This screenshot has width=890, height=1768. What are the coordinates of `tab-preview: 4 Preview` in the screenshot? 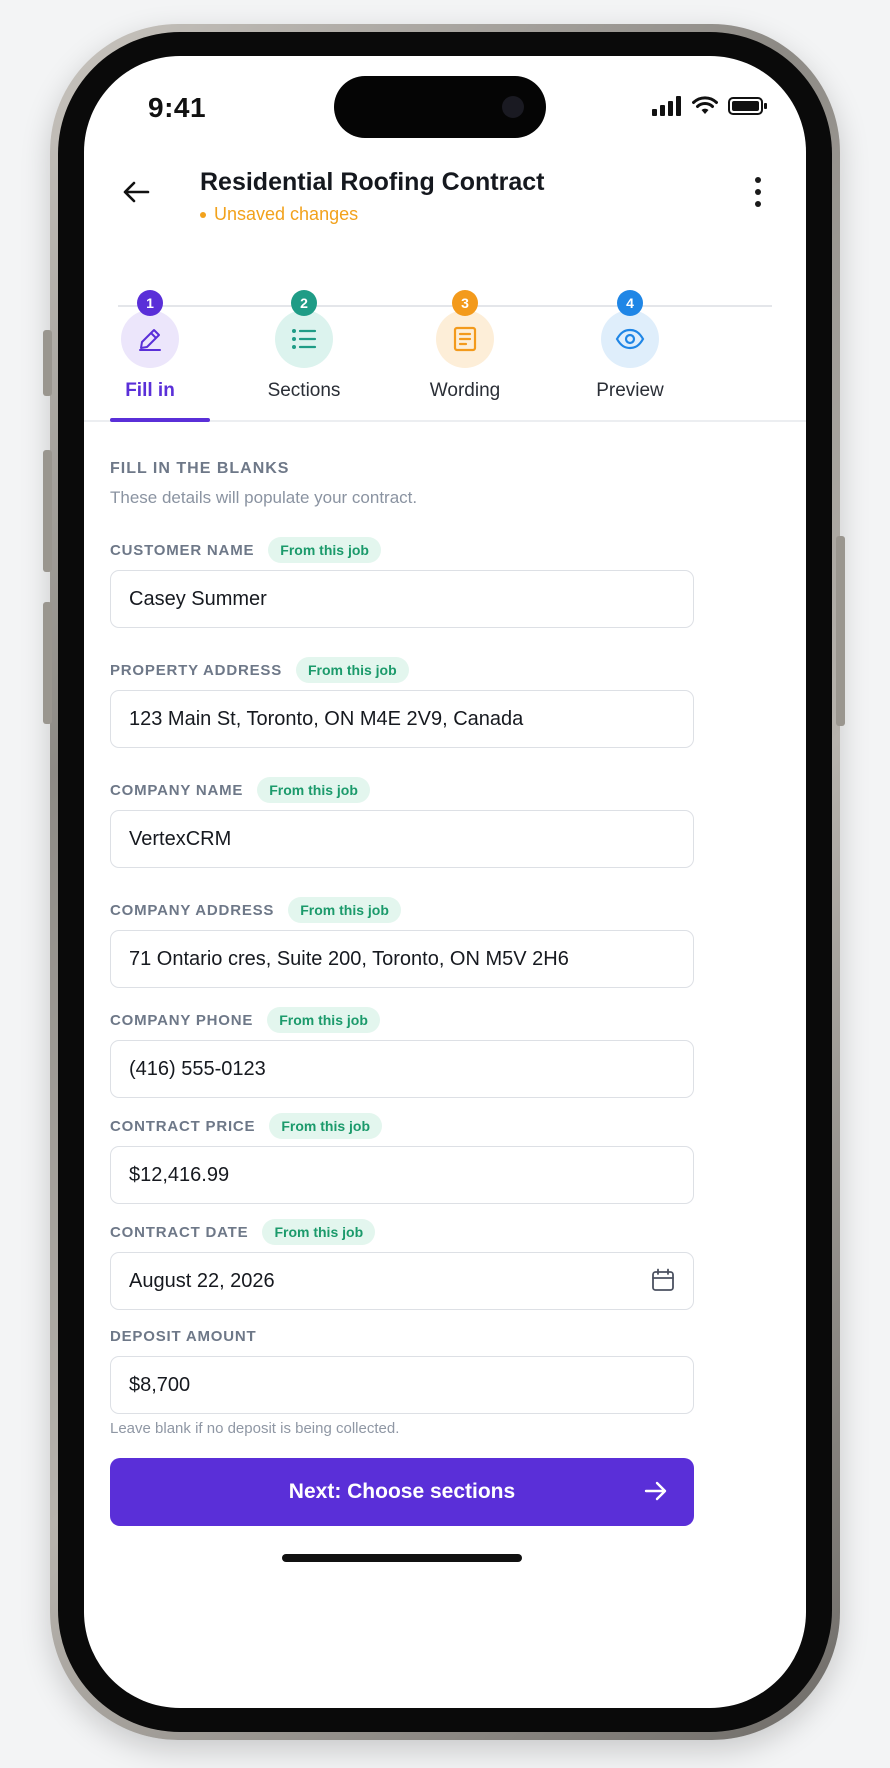 It's located at (630, 325).